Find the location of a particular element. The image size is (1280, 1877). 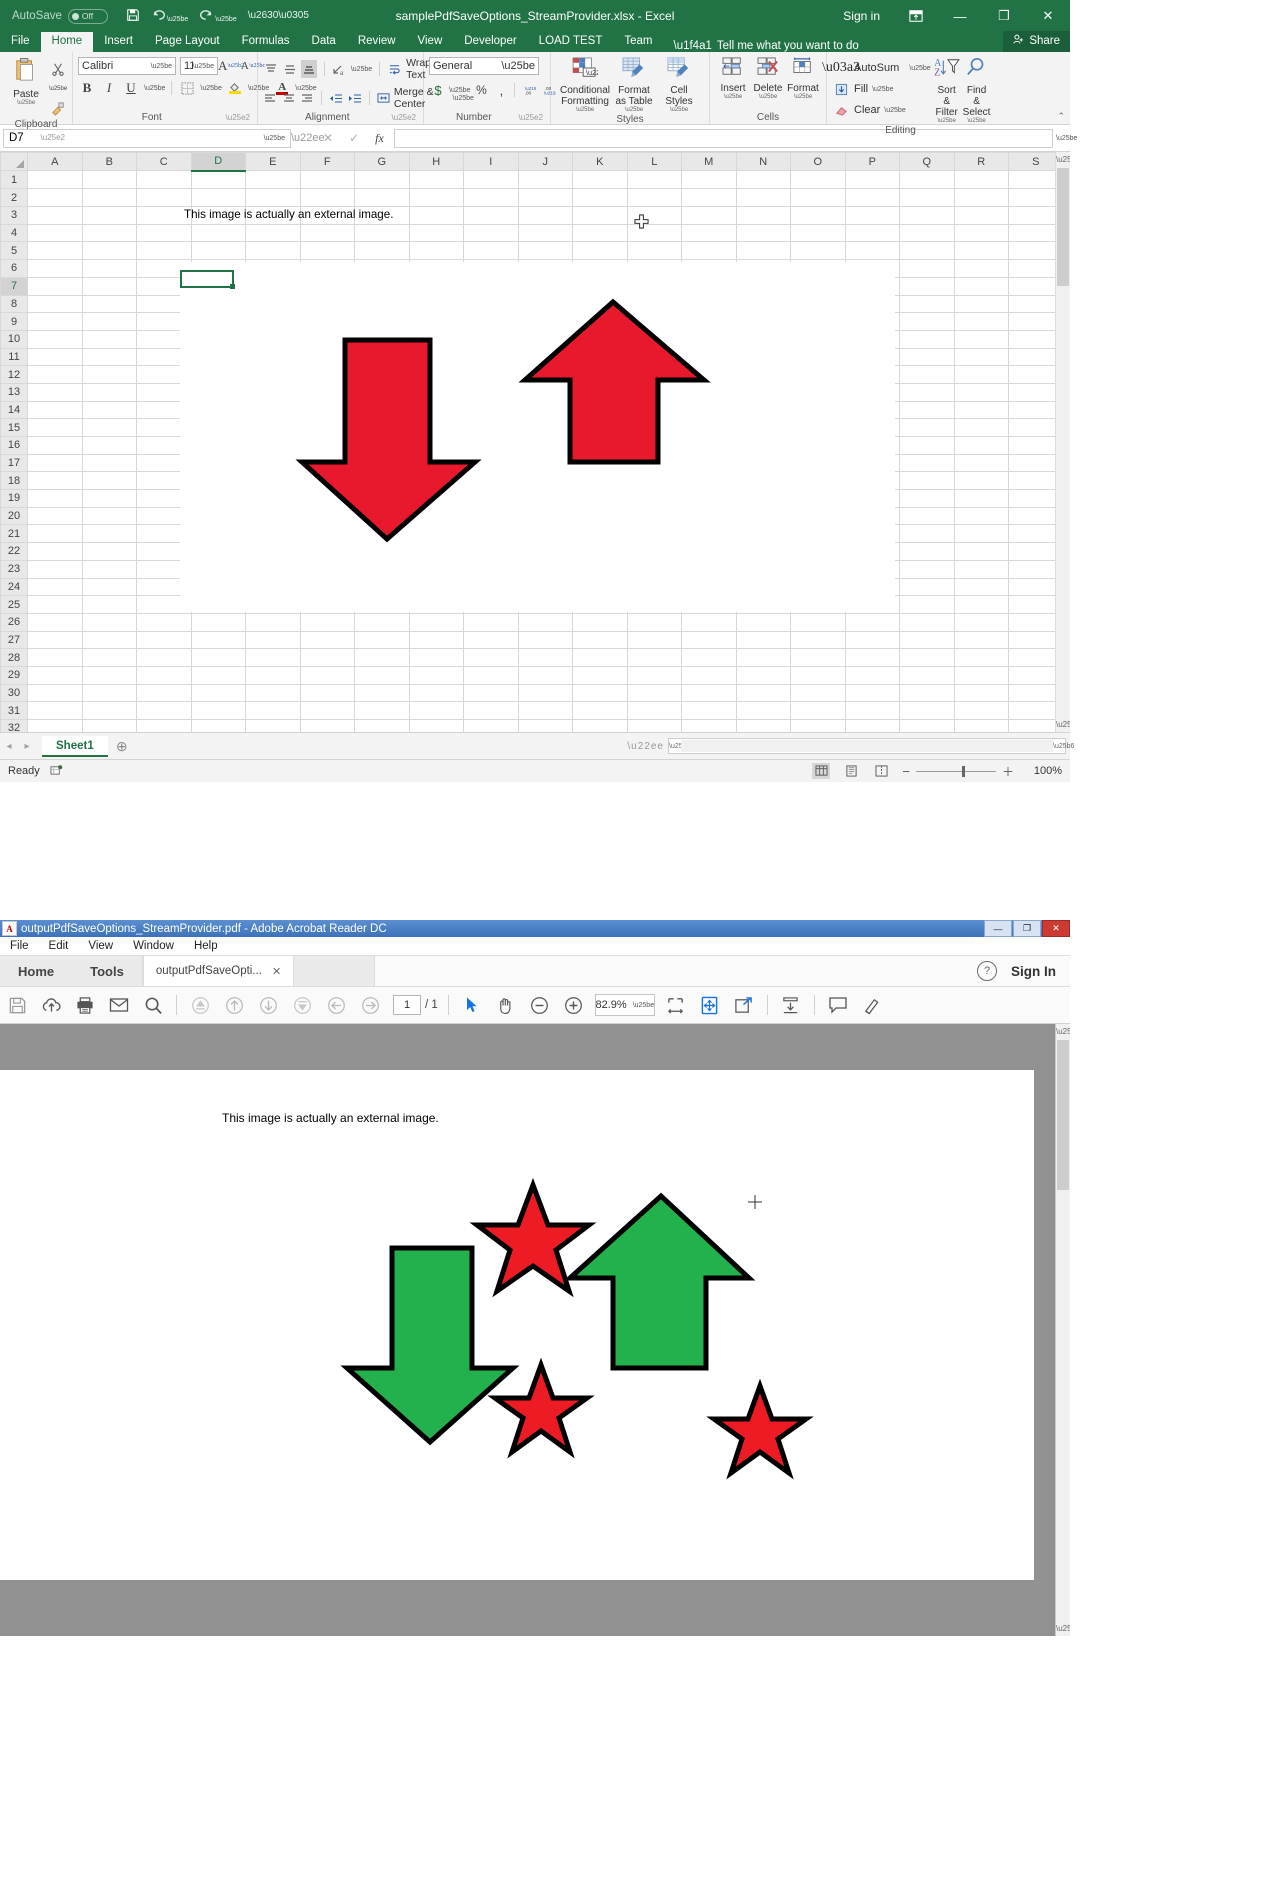

conditional-formatting-button: \u2260 Conditional Formatting \u25be is located at coordinates (585, 85).